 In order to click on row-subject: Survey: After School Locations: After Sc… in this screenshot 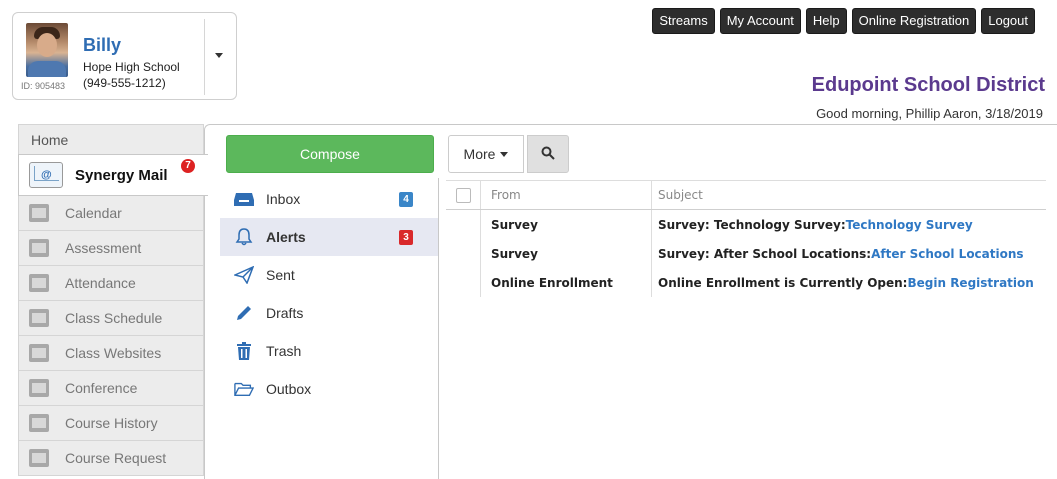, I will do `click(849, 253)`.